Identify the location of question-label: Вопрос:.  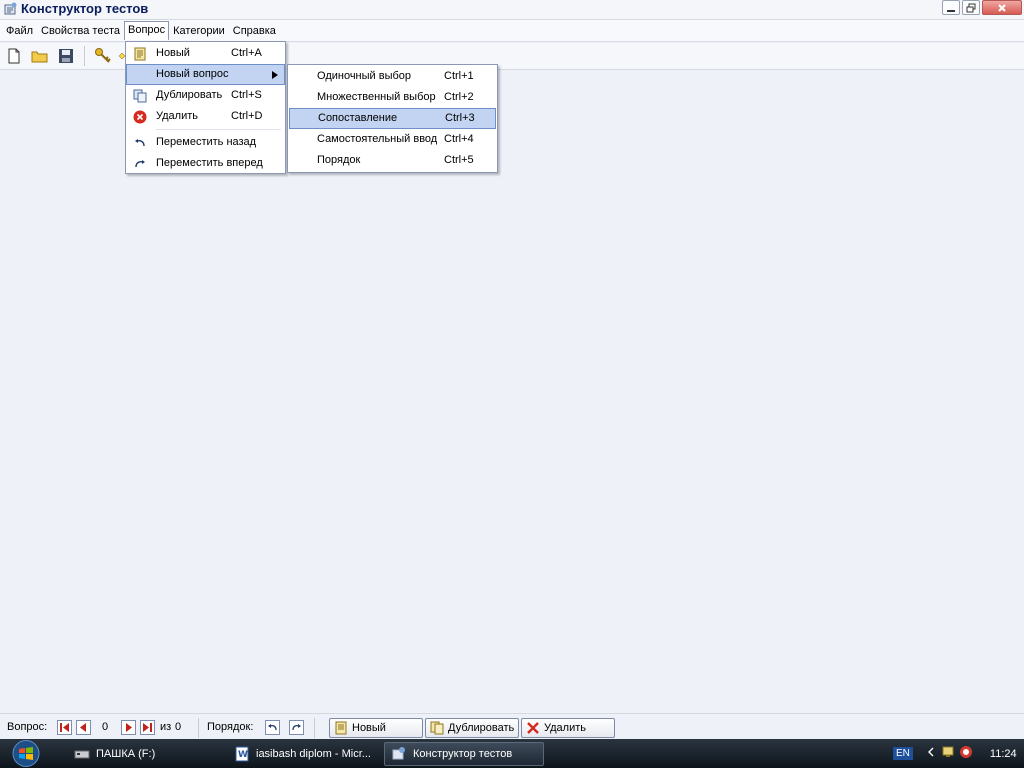
(27, 727).